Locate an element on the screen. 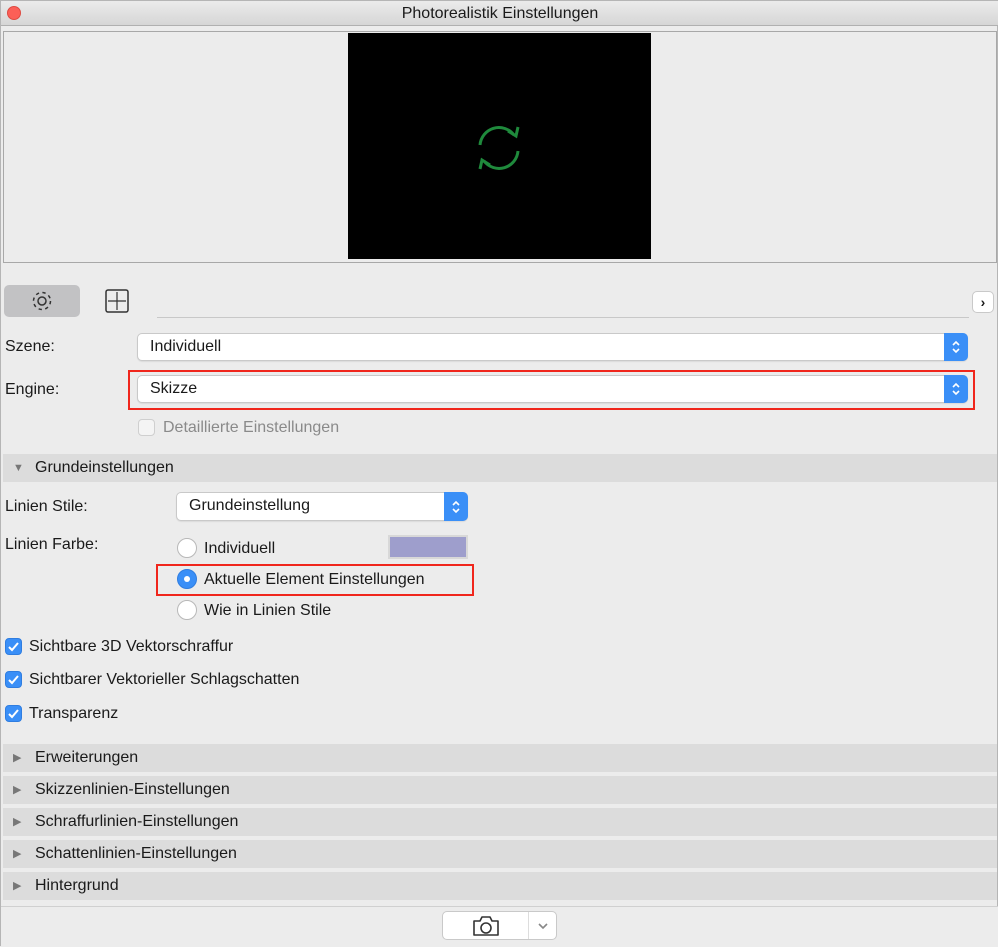 This screenshot has width=998, height=947. tab-size is located at coordinates (117, 301).